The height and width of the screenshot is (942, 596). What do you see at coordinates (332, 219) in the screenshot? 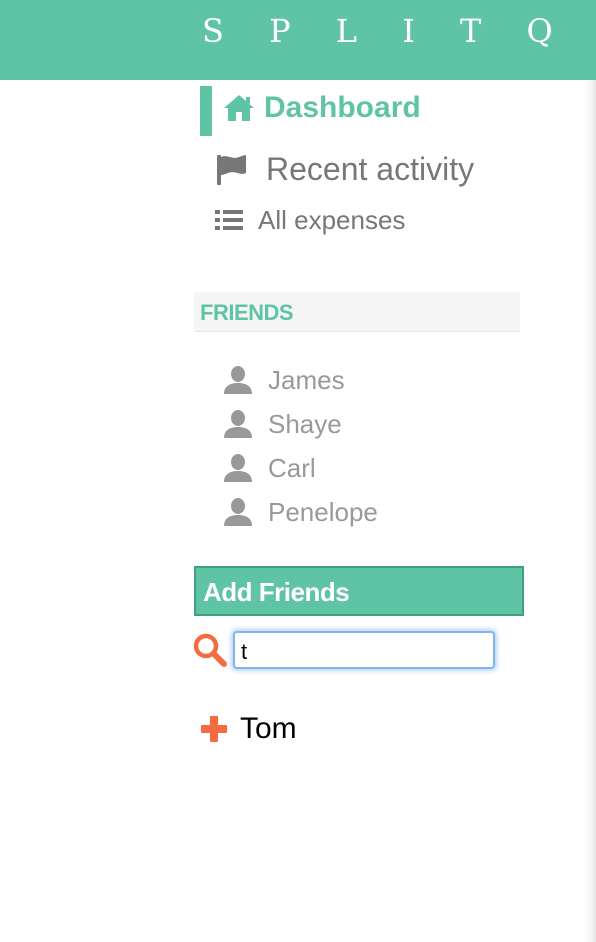
I see `nav-item-label: All expenses` at bounding box center [332, 219].